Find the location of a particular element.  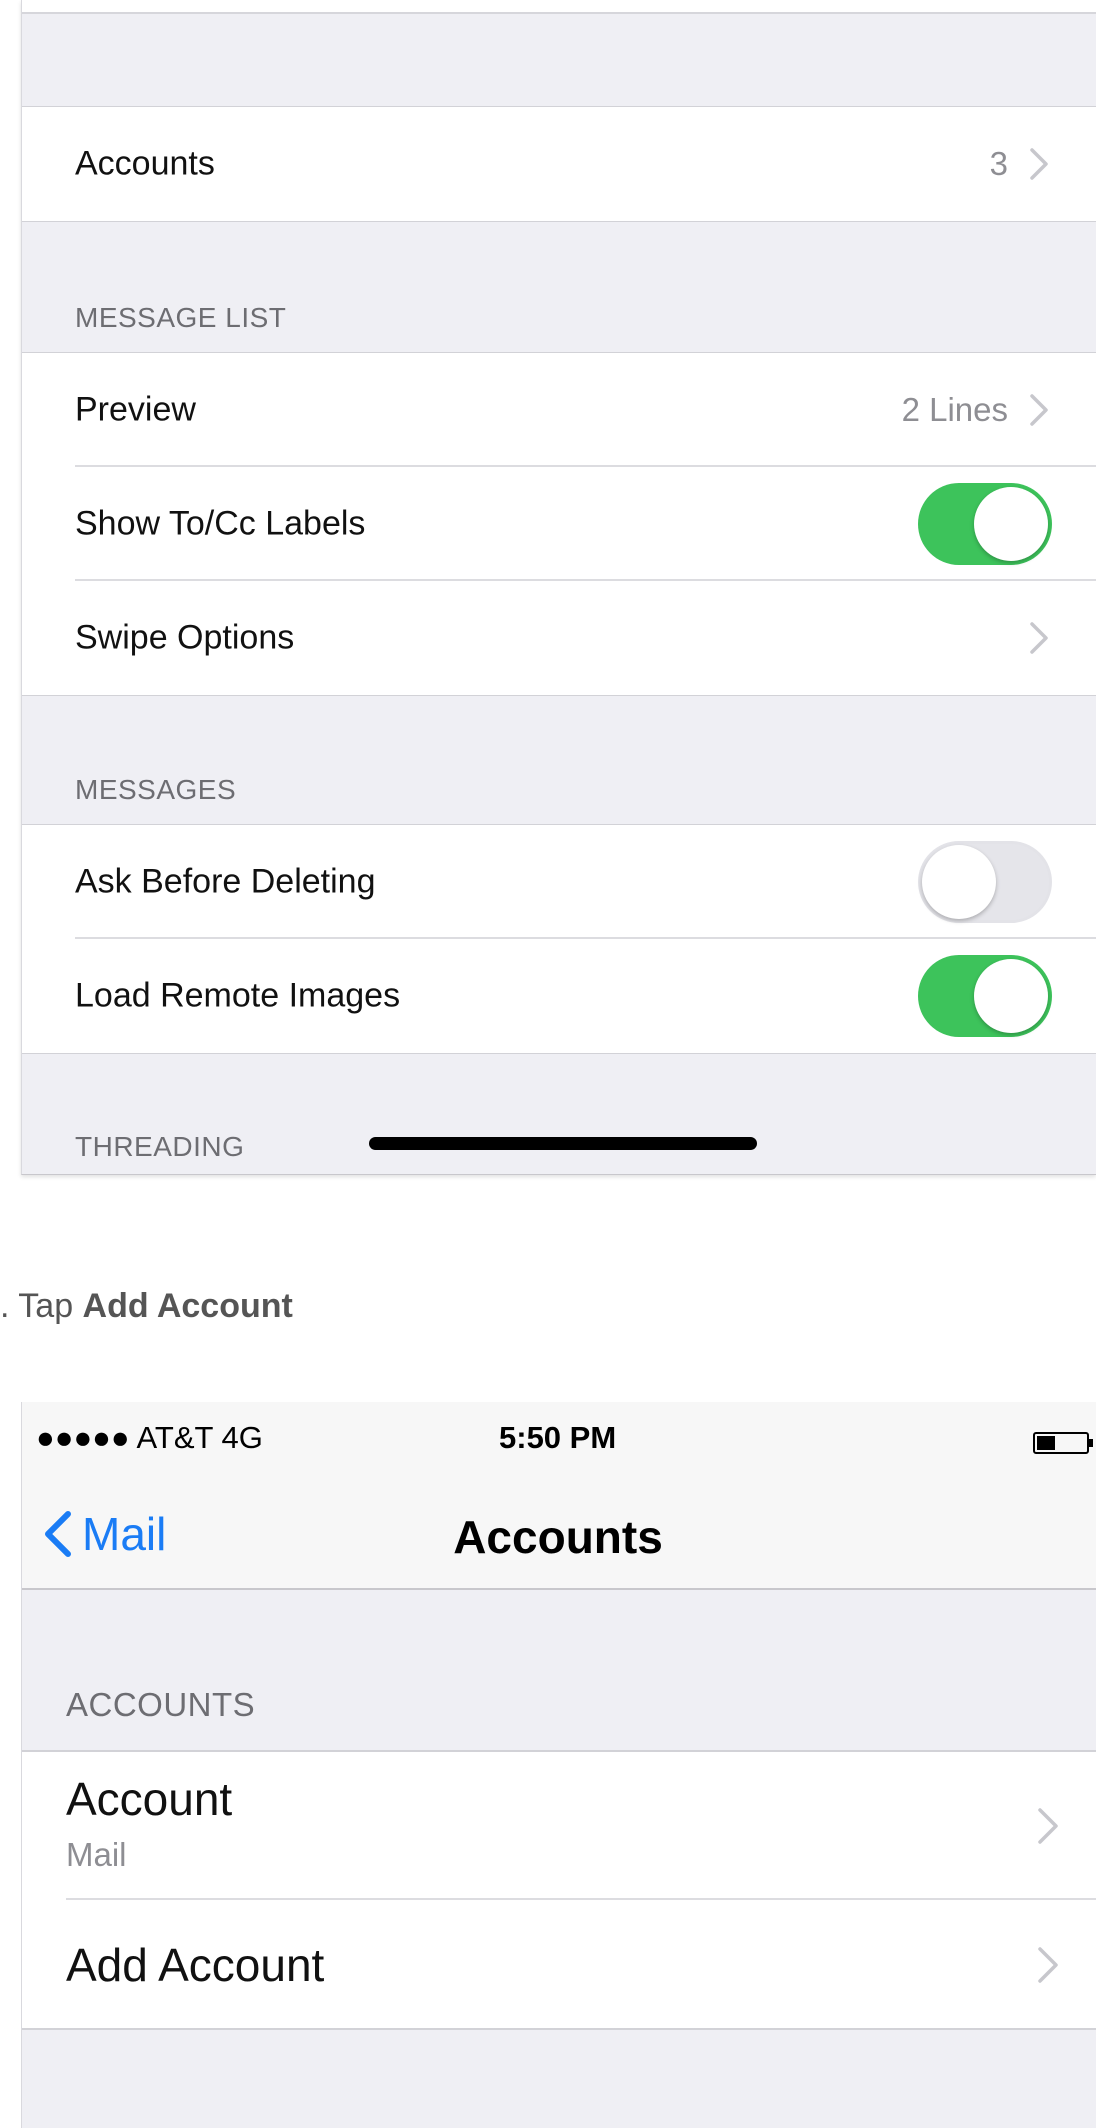

messages-header: MESSAGES is located at coordinates (156, 789).